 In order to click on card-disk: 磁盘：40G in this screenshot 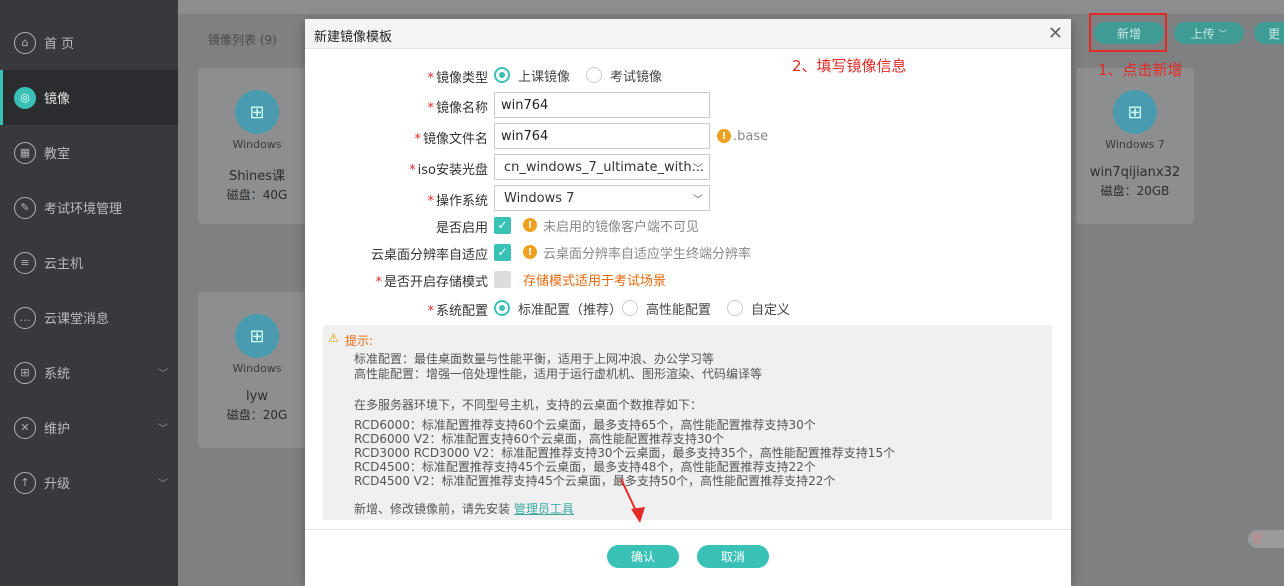, I will do `click(257, 195)`.